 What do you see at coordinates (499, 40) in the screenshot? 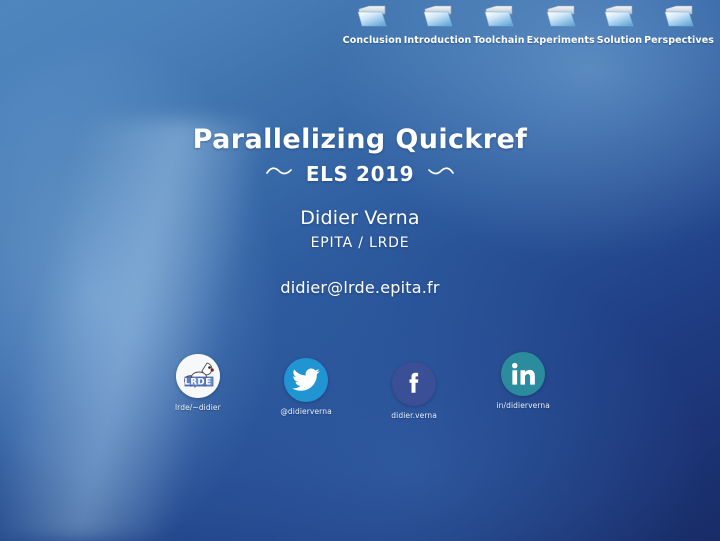
I see `nav-item-label: Toolchain` at bounding box center [499, 40].